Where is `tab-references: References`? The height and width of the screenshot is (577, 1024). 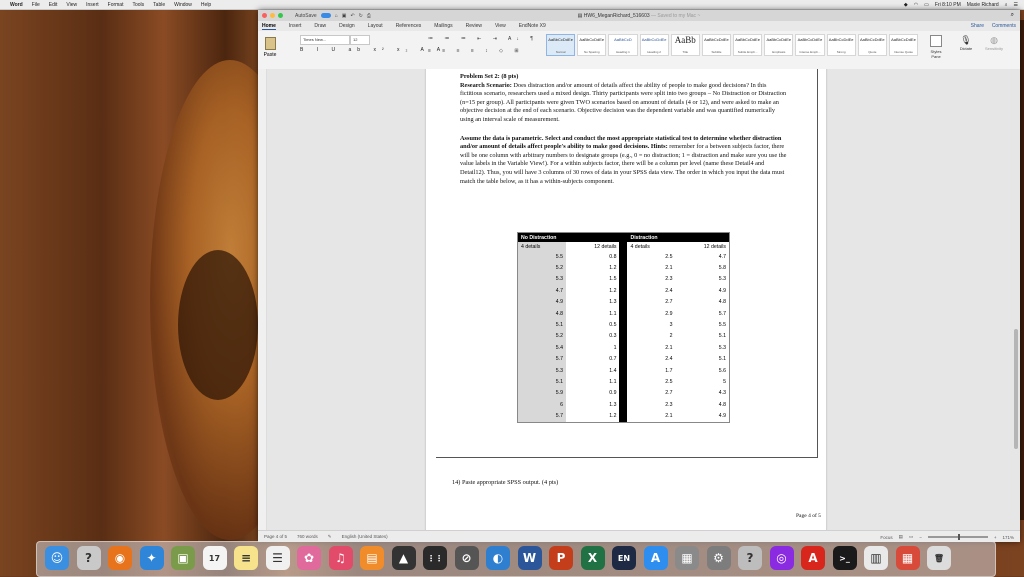
tab-references: References is located at coordinates (409, 26).